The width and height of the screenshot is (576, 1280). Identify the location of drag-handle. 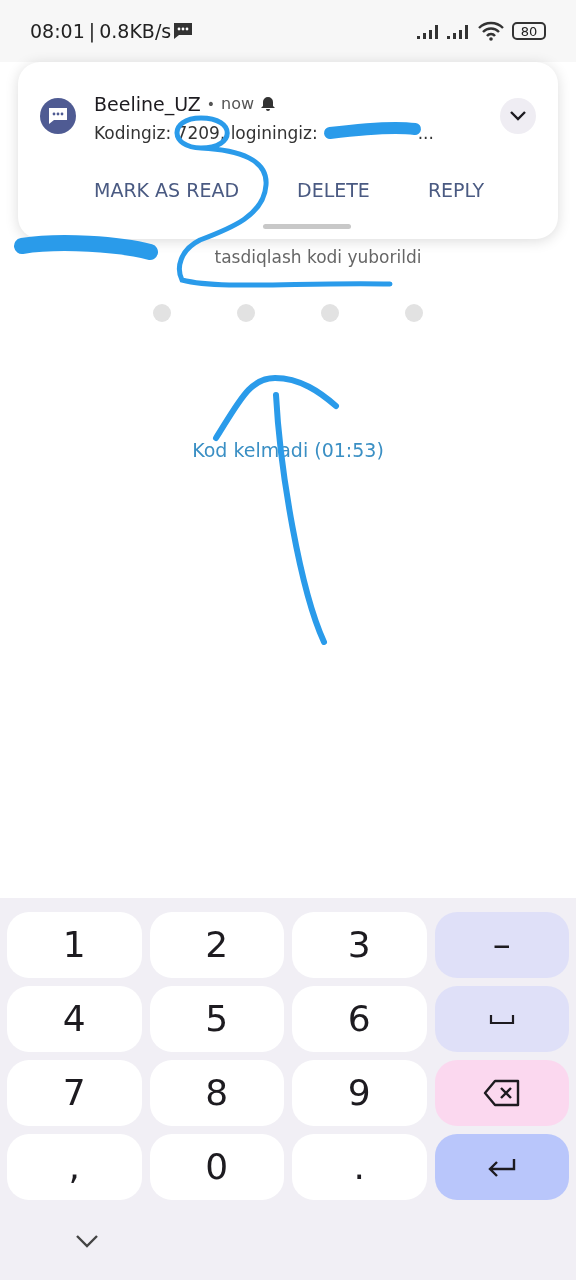
(307, 226).